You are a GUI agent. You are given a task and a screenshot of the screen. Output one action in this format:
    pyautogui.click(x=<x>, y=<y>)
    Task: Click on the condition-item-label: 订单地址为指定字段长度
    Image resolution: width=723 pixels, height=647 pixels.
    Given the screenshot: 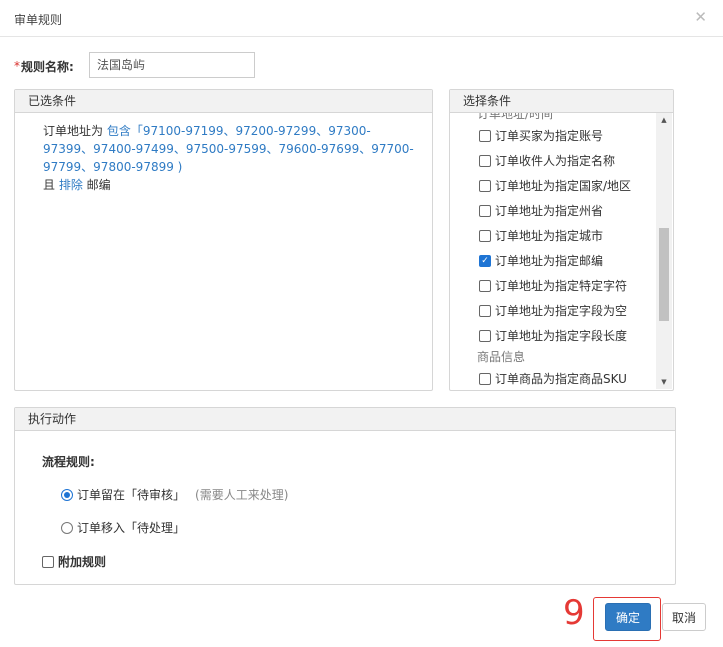 What is the action you would take?
    pyautogui.click(x=561, y=336)
    